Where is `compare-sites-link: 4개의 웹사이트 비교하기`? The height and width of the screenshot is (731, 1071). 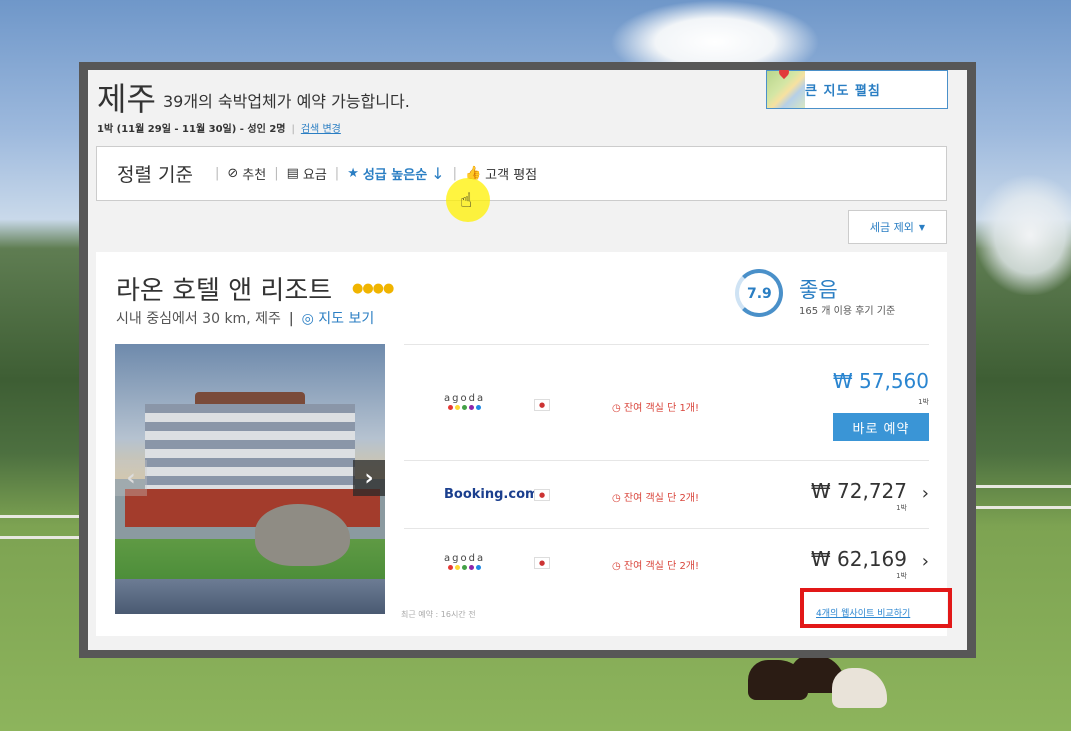
compare-sites-link: 4개의 웹사이트 비교하기 is located at coordinates (863, 612).